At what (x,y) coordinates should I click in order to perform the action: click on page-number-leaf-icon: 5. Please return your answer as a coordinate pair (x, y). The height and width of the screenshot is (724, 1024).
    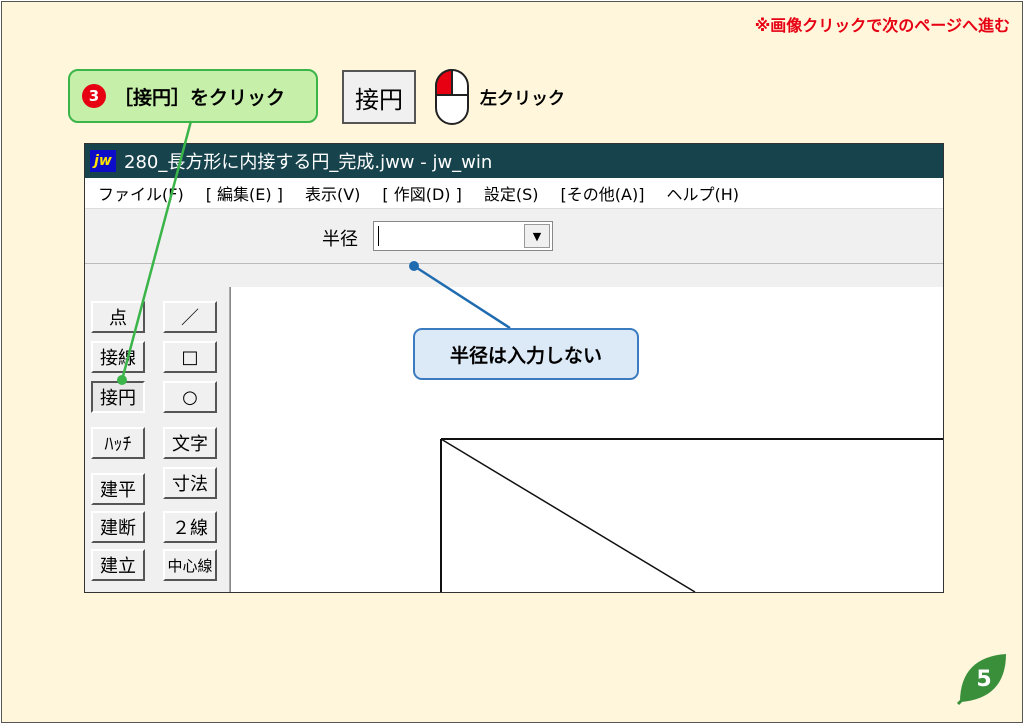
    Looking at the image, I should click on (981, 680).